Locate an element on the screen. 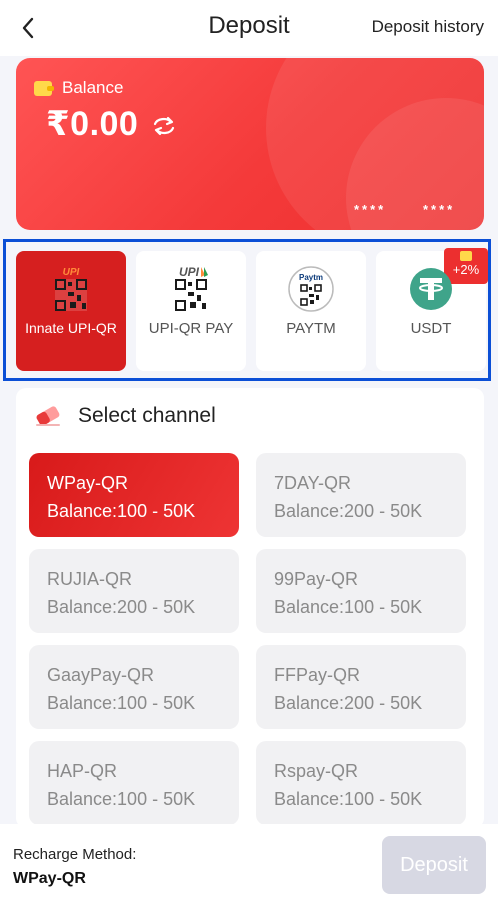  method-upi-qr-pay: UPI UPI-QR PAY is located at coordinates (191, 311).